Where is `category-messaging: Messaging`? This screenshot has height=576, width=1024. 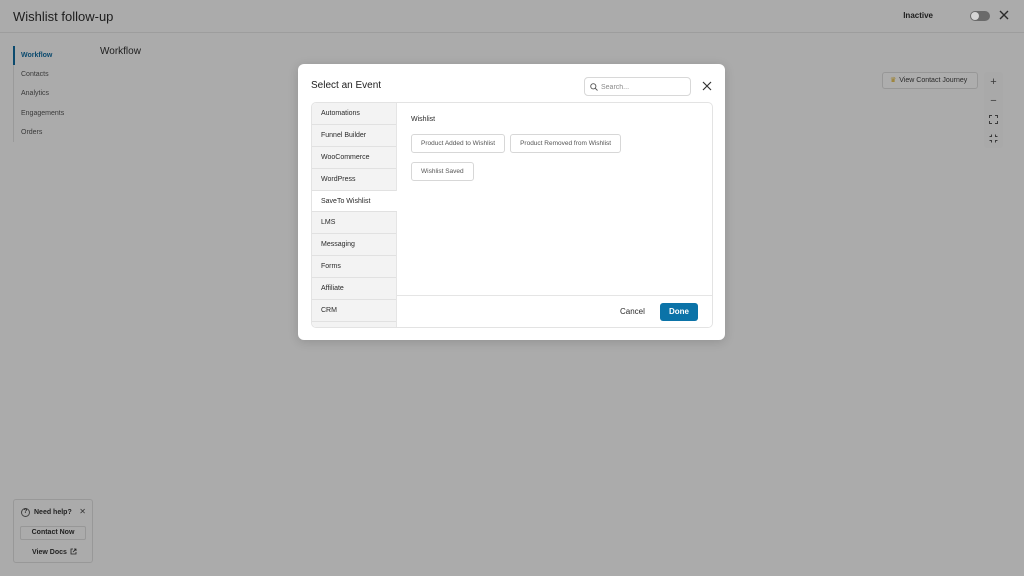
category-messaging: Messaging is located at coordinates (354, 245).